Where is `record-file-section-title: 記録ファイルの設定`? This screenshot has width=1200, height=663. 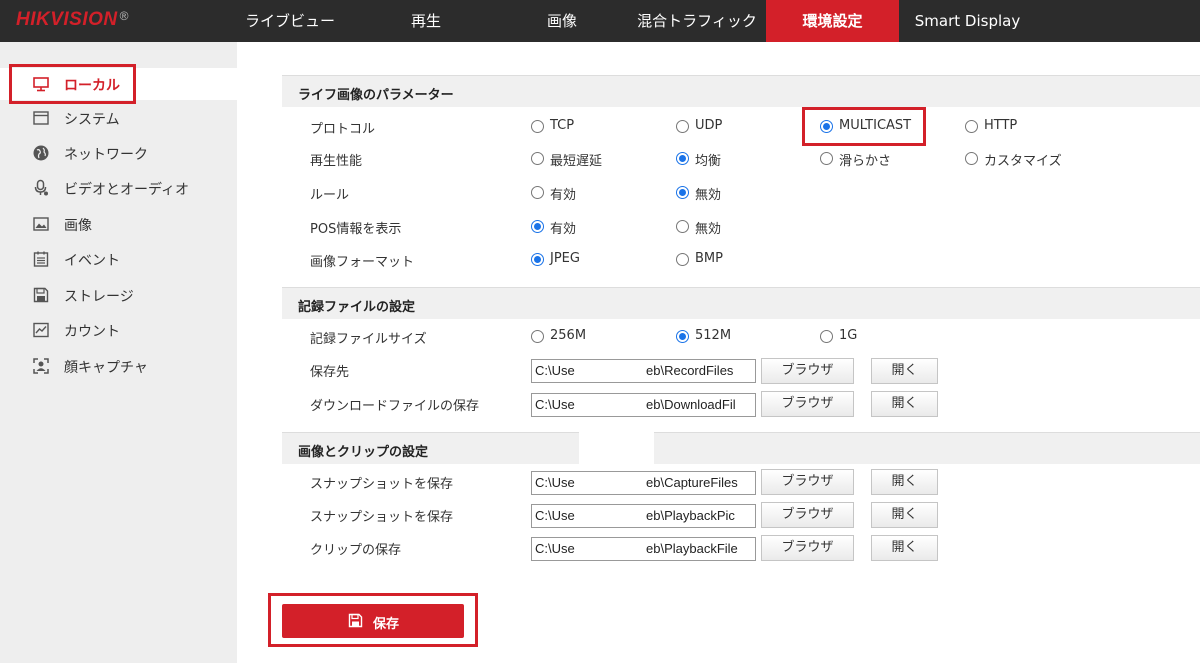 record-file-section-title: 記録ファイルの設定 is located at coordinates (741, 303).